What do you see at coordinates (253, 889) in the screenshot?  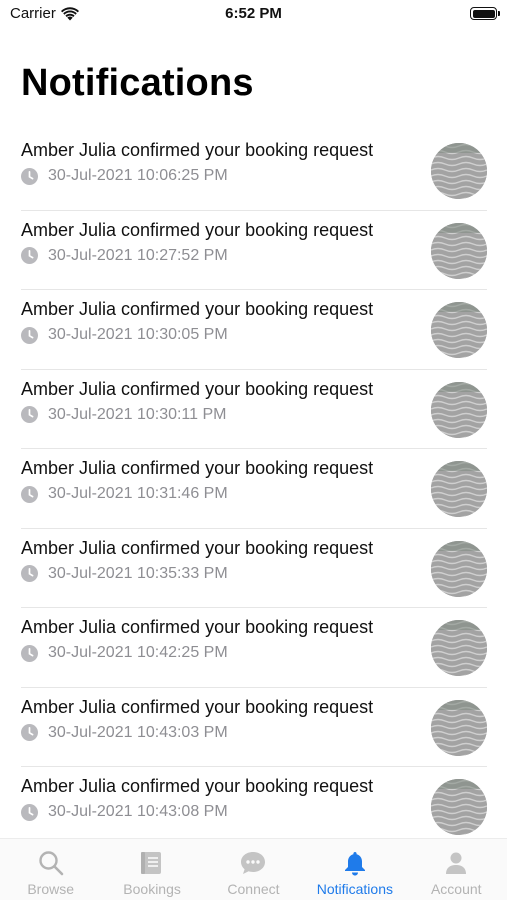 I see `tab-label-connect: Connect` at bounding box center [253, 889].